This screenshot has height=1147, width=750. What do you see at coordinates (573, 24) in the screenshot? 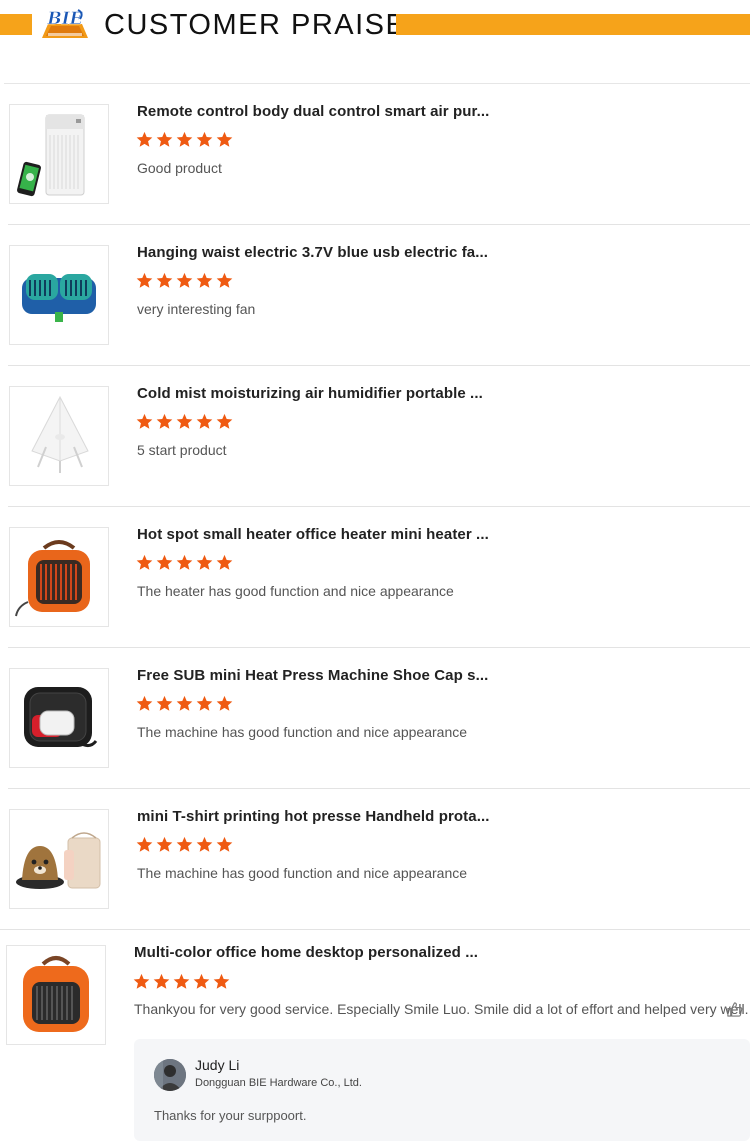
I see `header-accent-bar-right` at bounding box center [573, 24].